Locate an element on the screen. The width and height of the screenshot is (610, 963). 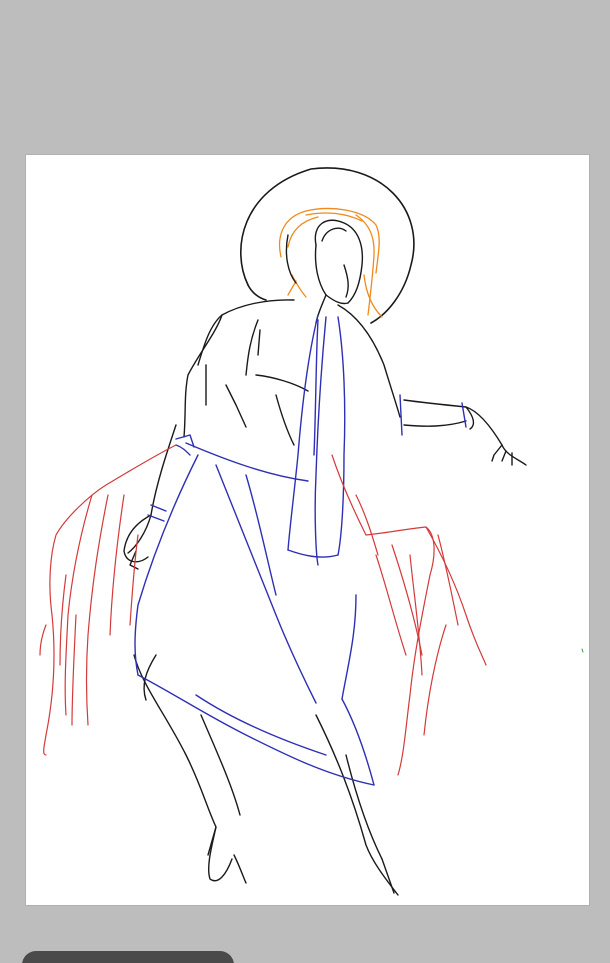
halo is located at coordinates (327, 245).